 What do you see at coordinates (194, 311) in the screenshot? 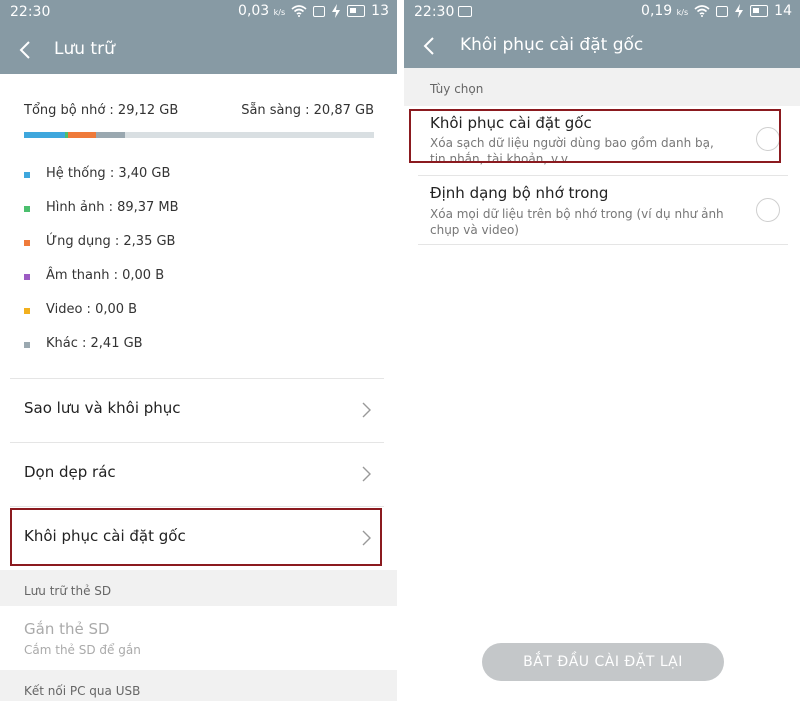
I see `legend-item: Video : 0,00 B` at bounding box center [194, 311].